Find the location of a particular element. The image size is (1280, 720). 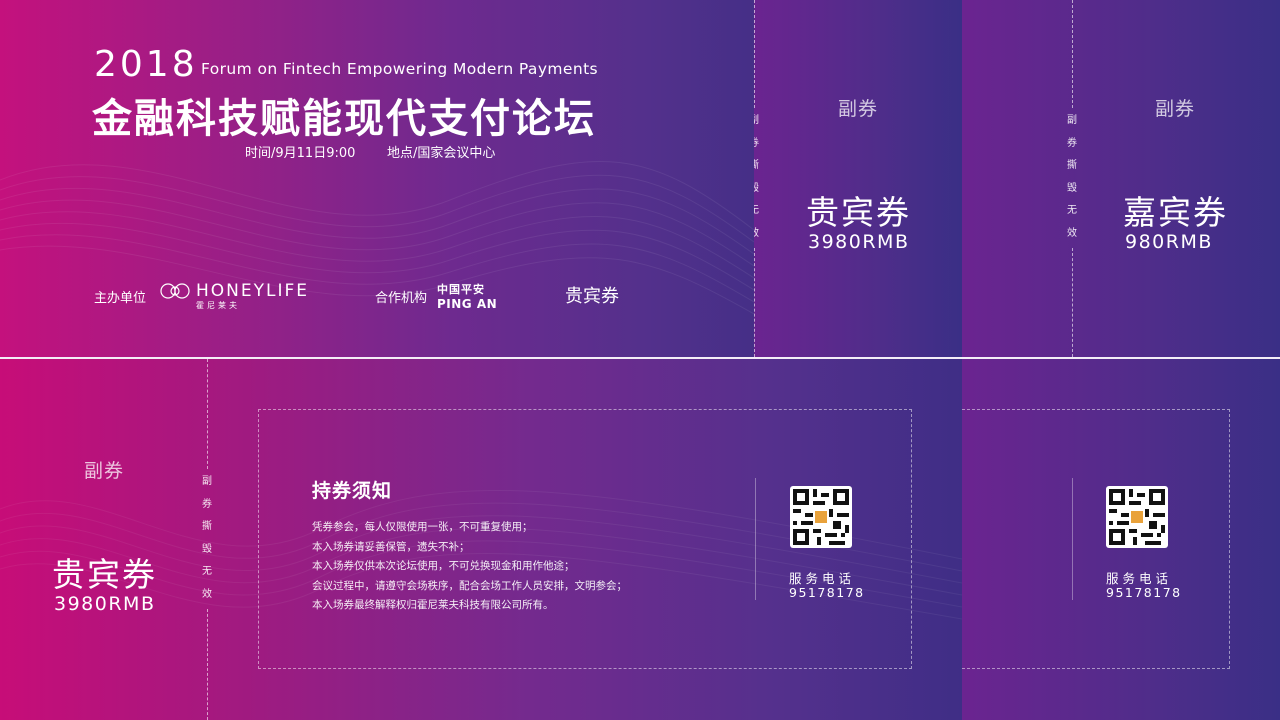

event-place: 地点/国家会议中心 is located at coordinates (441, 153).